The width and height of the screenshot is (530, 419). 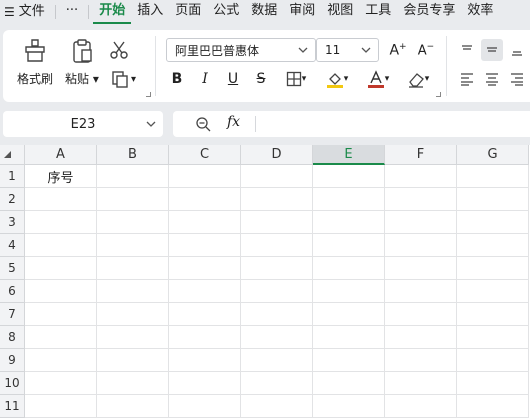 What do you see at coordinates (493, 383) in the screenshot?
I see `cell-g10` at bounding box center [493, 383].